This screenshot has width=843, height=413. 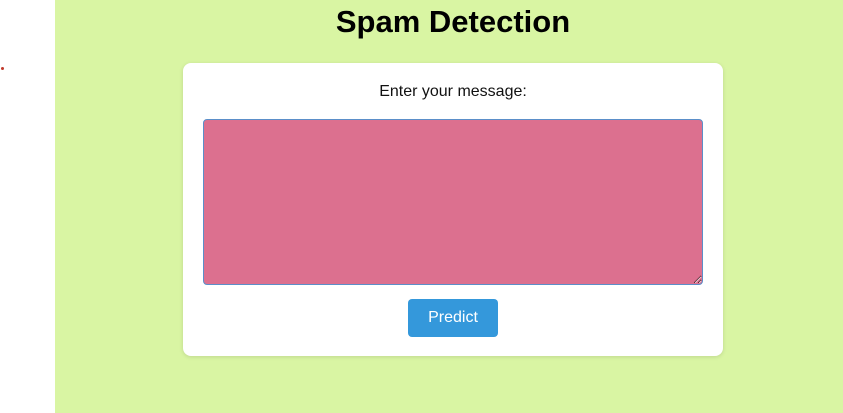 I want to click on predict-button: Predict, so click(x=453, y=318).